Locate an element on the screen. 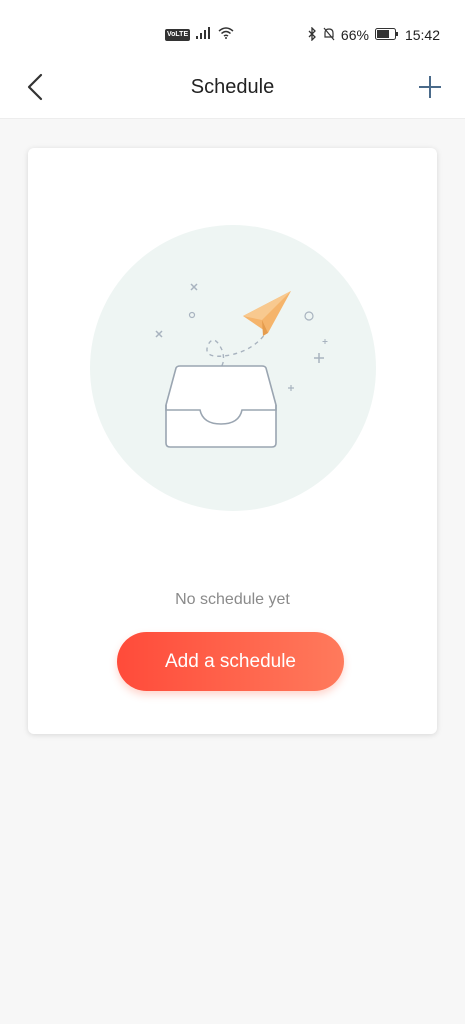 This screenshot has height=1024, width=465. status-left: VoLTE is located at coordinates (199, 35).